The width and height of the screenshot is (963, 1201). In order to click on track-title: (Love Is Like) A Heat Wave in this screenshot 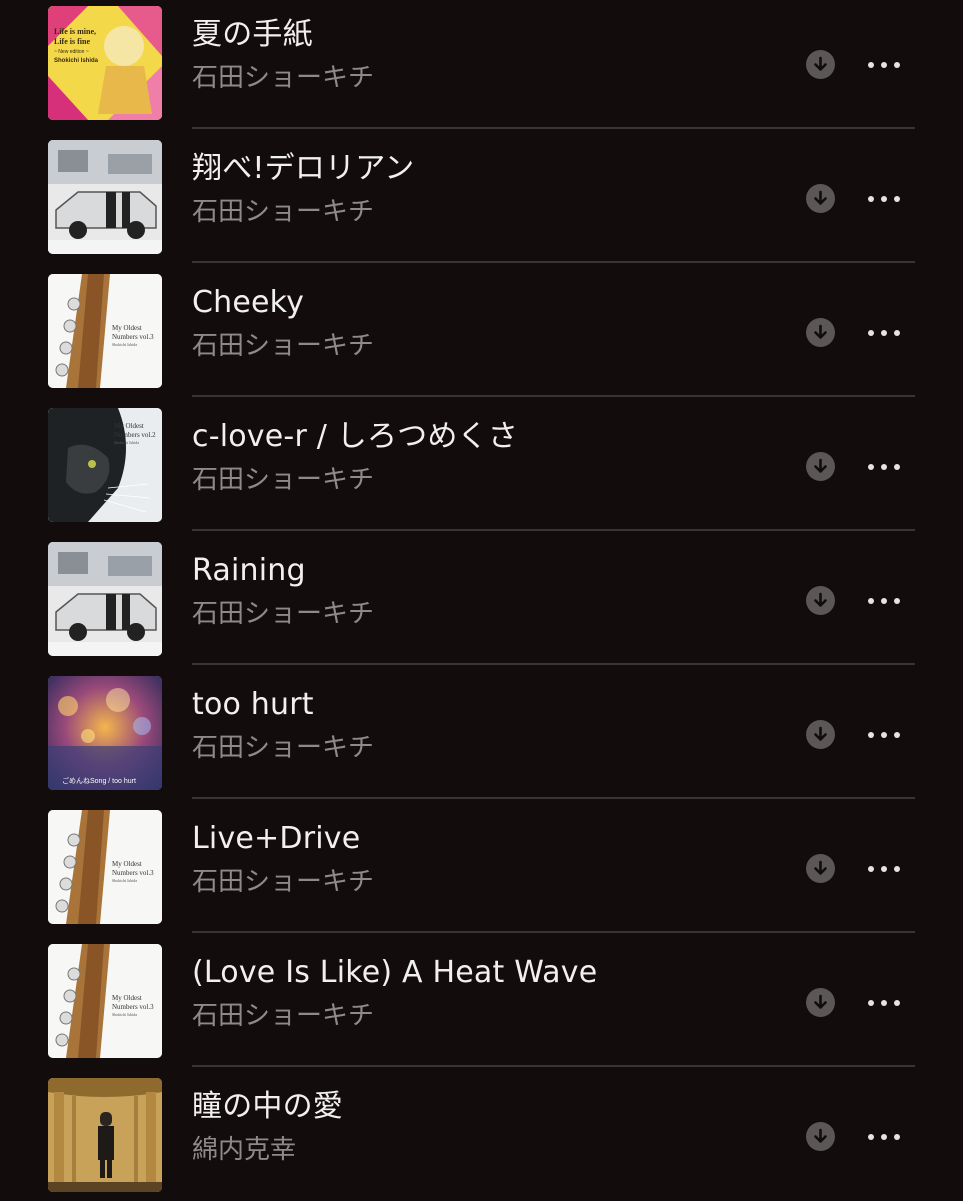, I will do `click(395, 972)`.